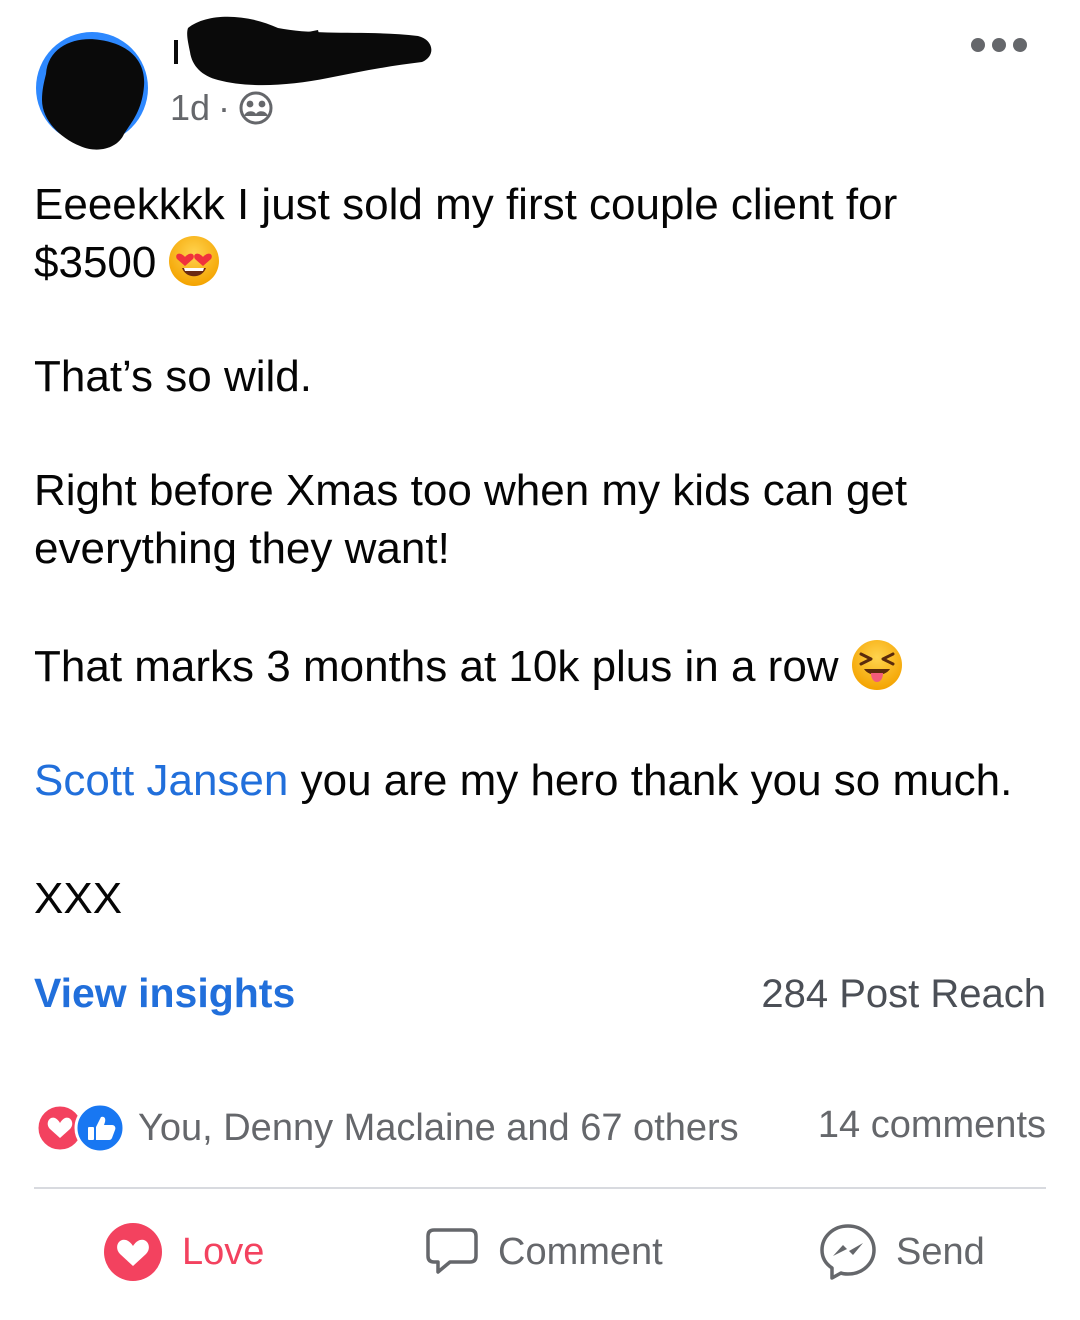  What do you see at coordinates (540, 1188) in the screenshot?
I see `divider` at bounding box center [540, 1188].